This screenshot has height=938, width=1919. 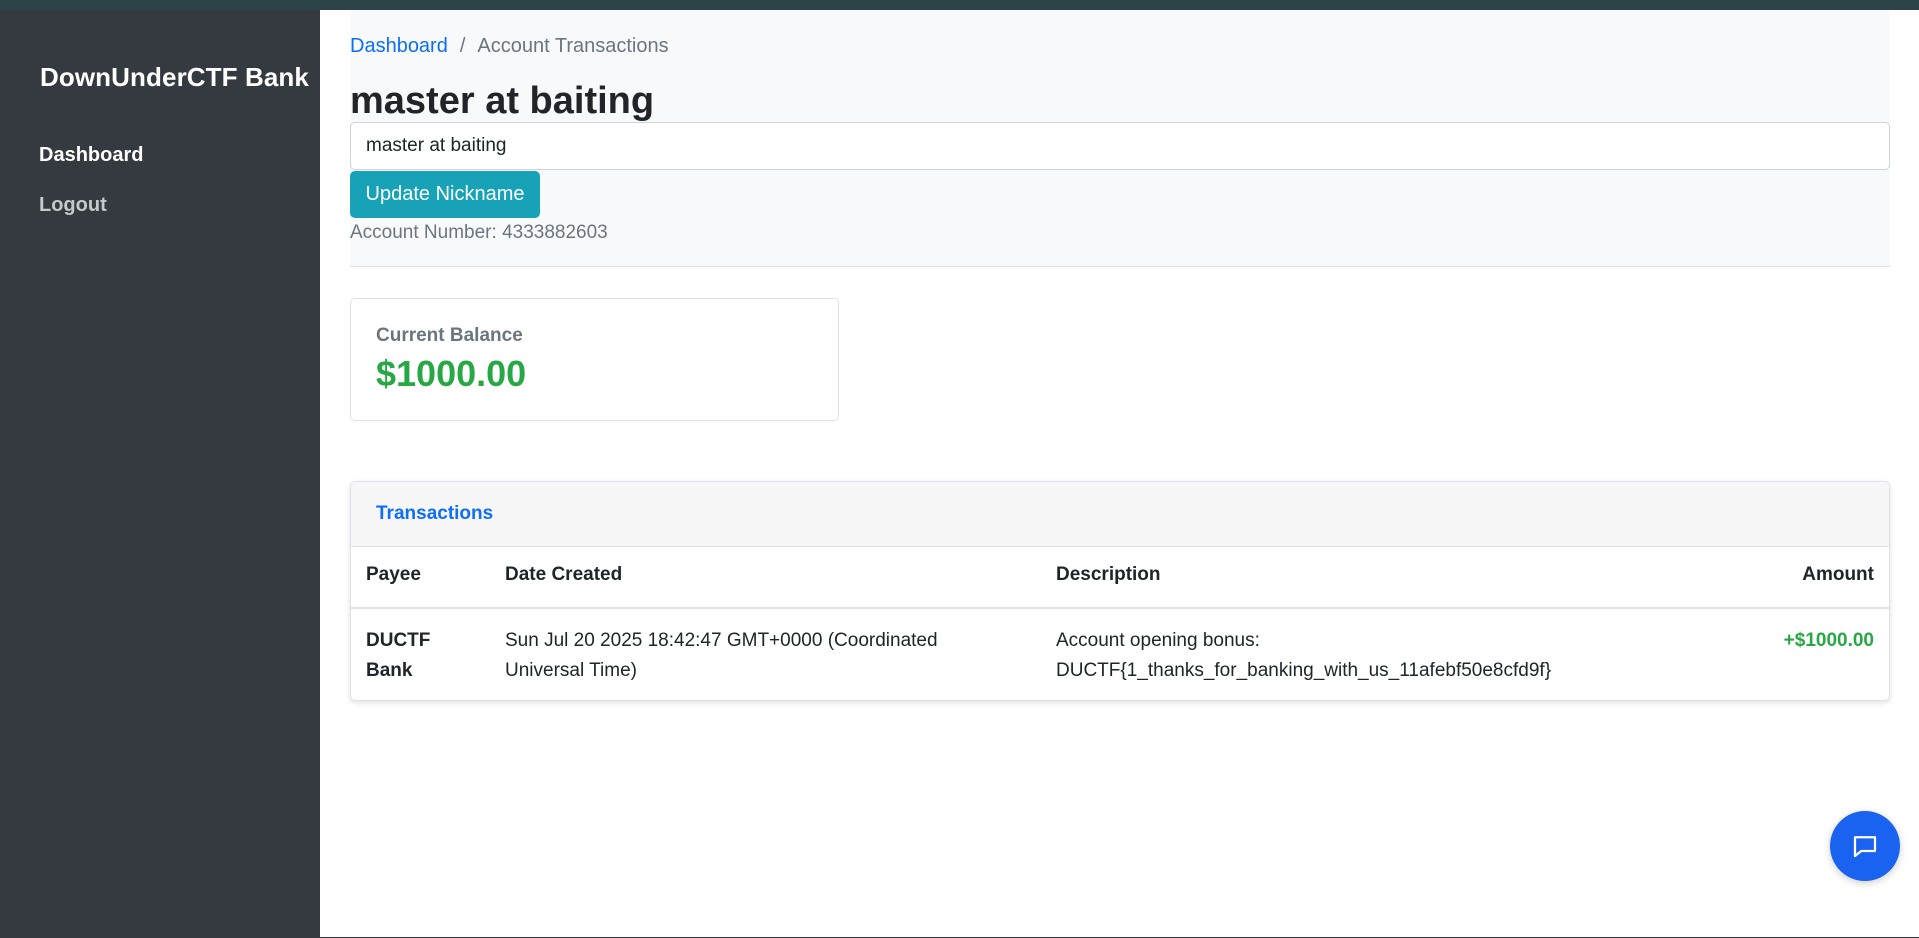 I want to click on breadcrumb-dashboard-link: Dashboard, so click(x=399, y=46).